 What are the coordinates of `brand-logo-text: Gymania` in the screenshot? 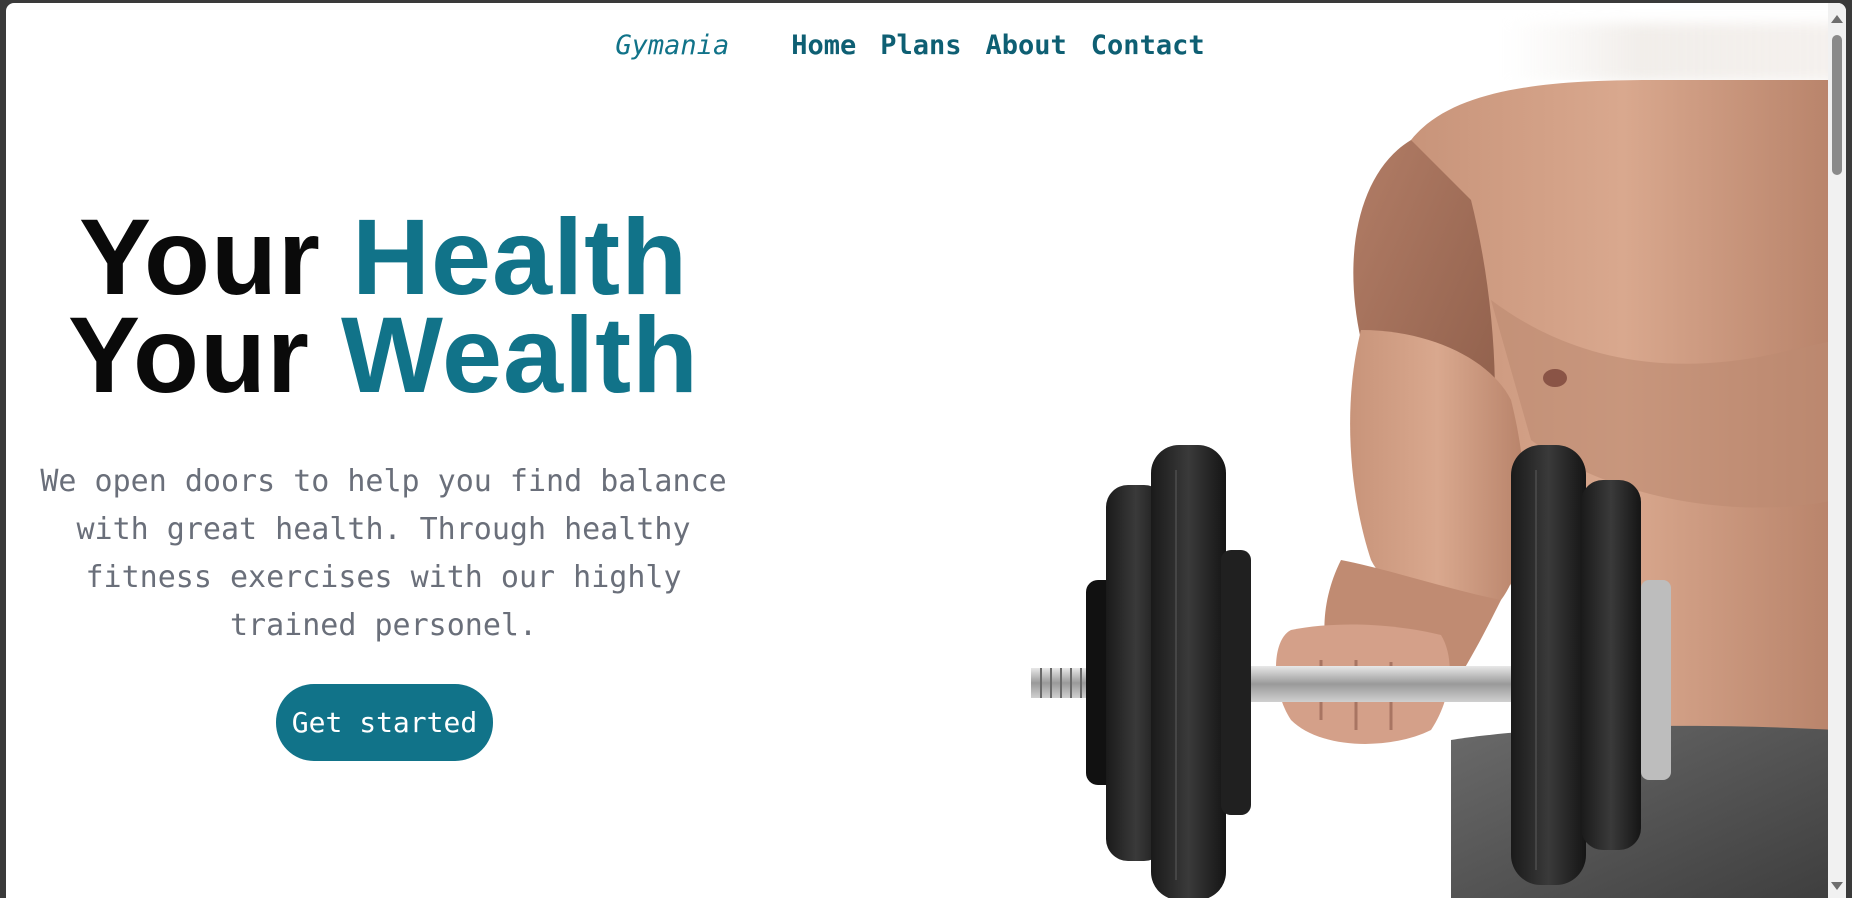 It's located at (672, 45).